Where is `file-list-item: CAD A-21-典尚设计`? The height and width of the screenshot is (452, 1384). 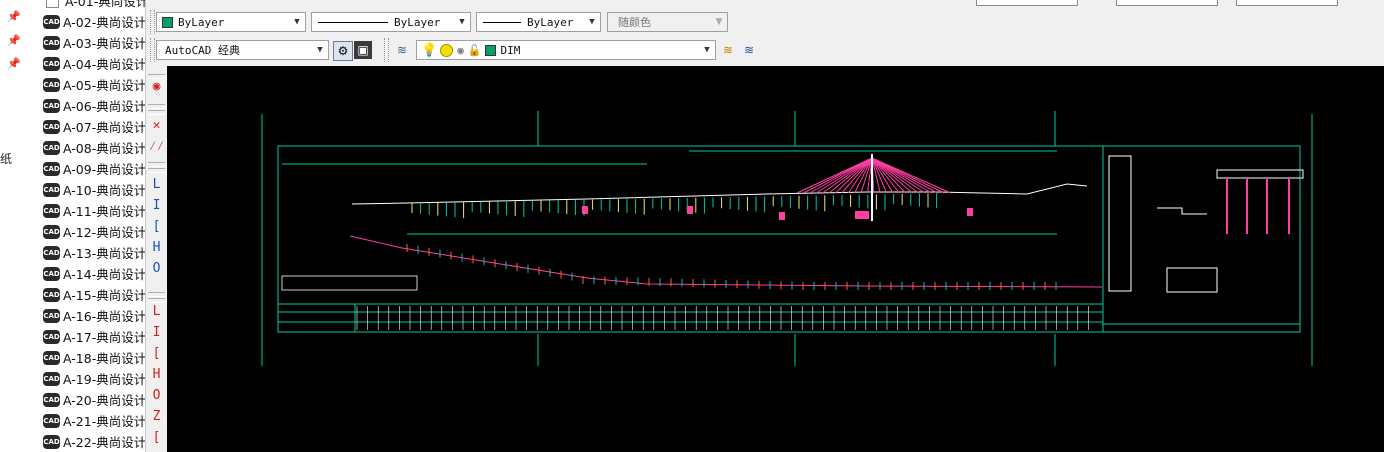
file-list-item: CAD A-21-典尚设计 is located at coordinates (94, 420).